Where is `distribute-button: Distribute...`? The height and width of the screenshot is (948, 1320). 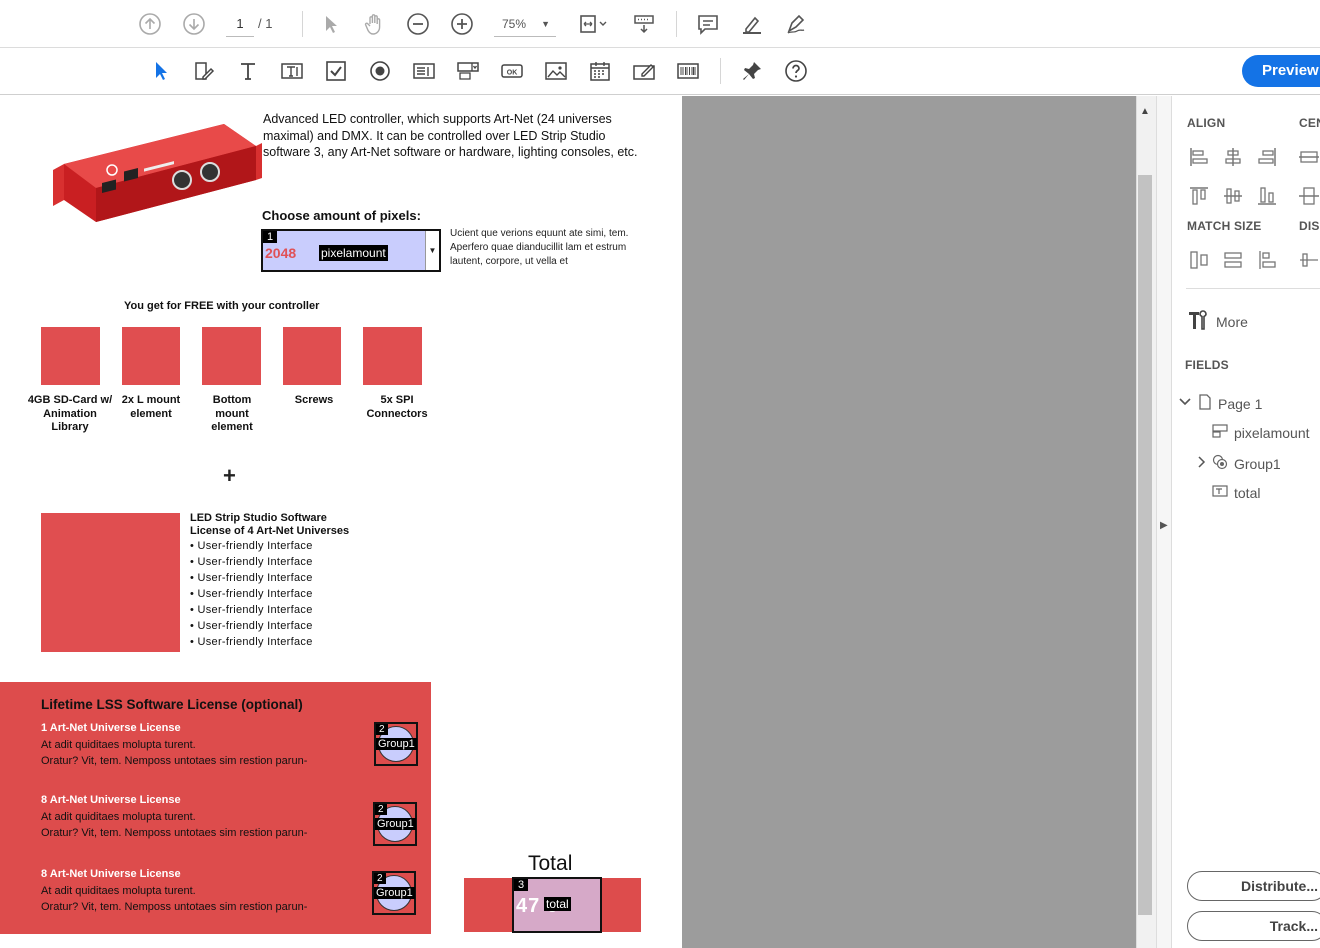
distribute-button: Distribute... is located at coordinates (1253, 886).